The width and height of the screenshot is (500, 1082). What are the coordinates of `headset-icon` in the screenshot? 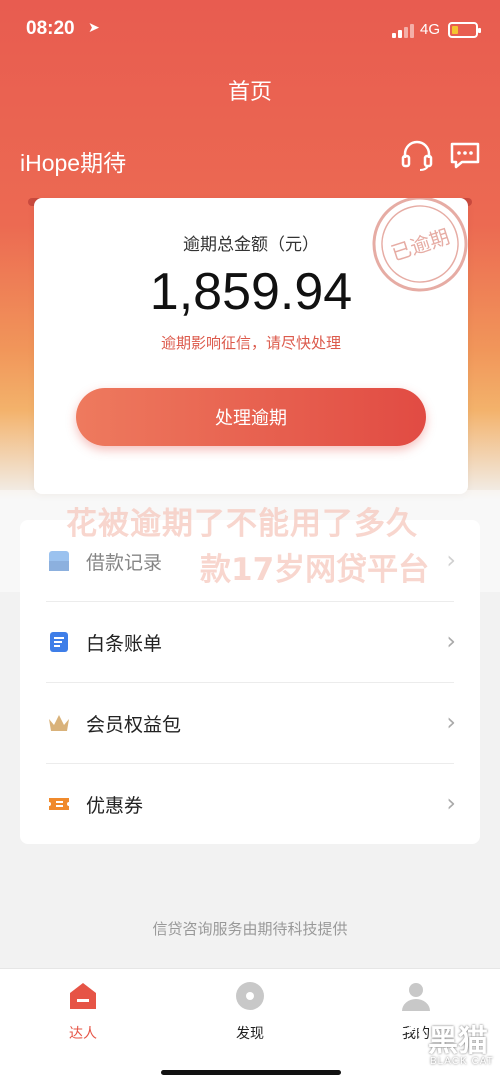 It's located at (417, 155).